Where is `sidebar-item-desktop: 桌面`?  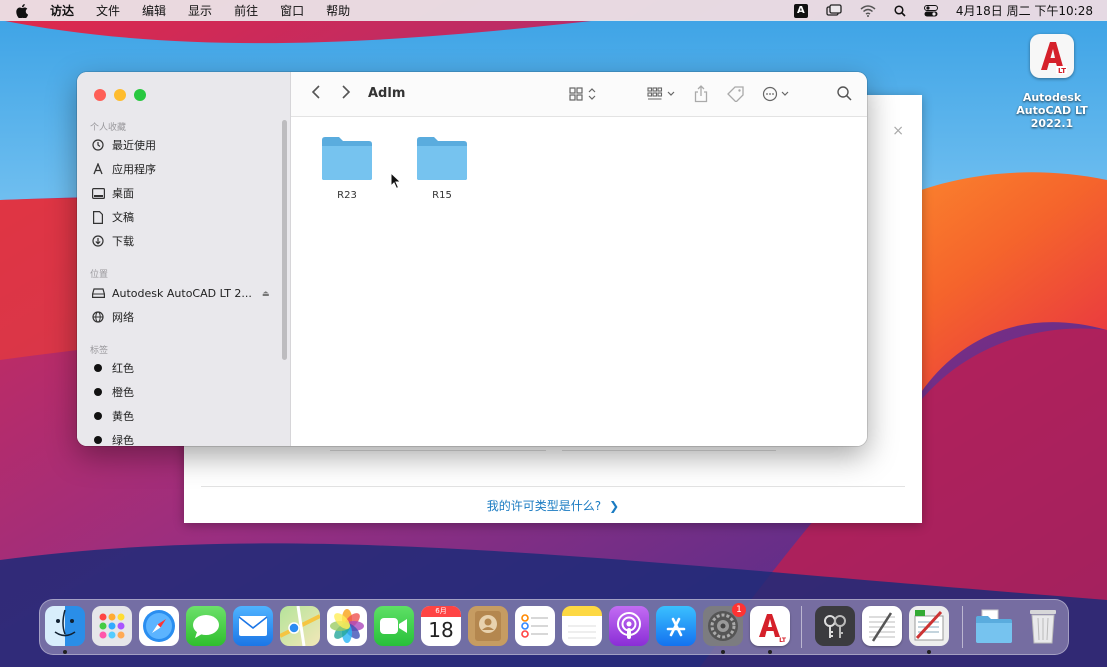 sidebar-item-desktop: 桌面 is located at coordinates (112, 193).